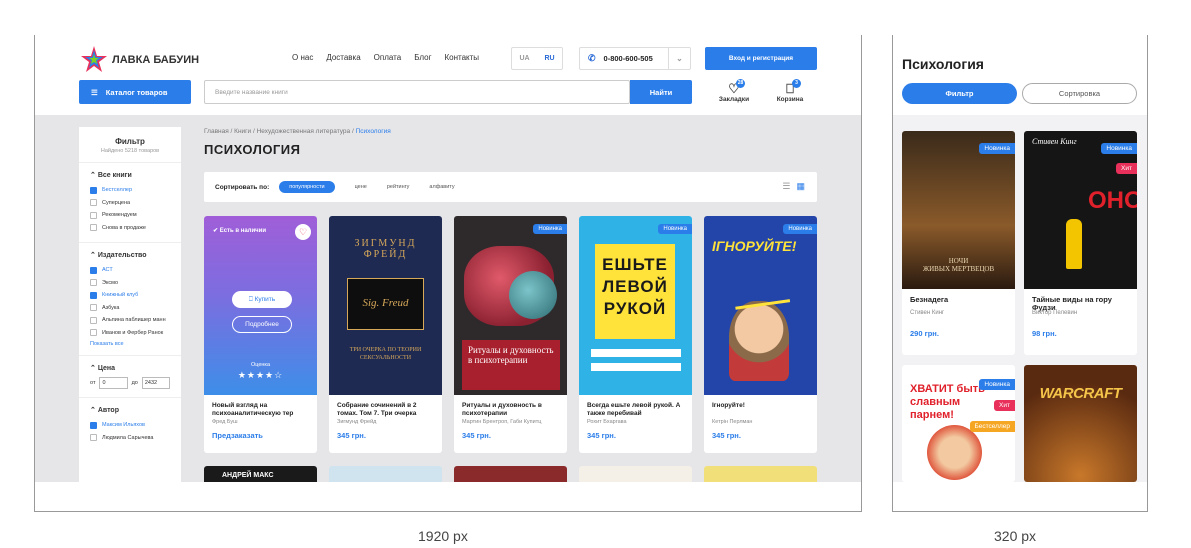 This screenshot has width=1191, height=548. I want to click on mobile-width-label: 320 px, so click(1015, 536).